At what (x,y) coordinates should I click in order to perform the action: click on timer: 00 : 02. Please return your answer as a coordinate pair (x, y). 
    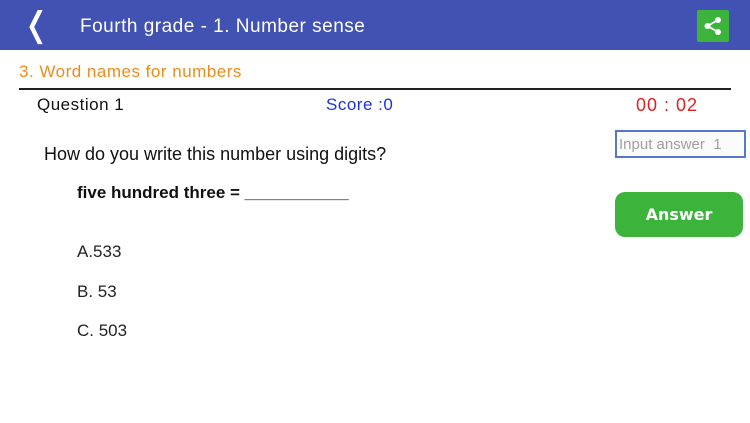
    Looking at the image, I should click on (667, 105).